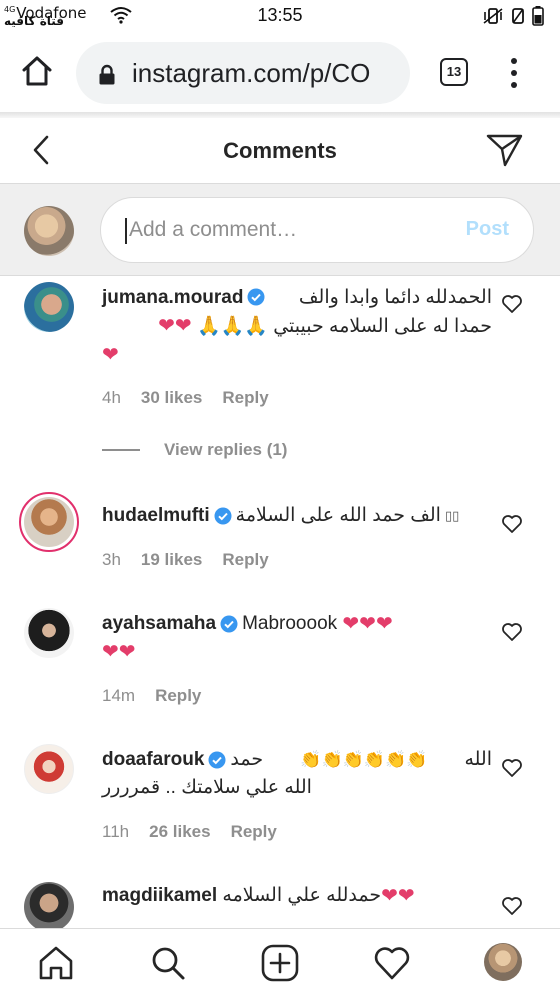 The width and height of the screenshot is (560, 996). I want to click on text-caret, so click(126, 231).